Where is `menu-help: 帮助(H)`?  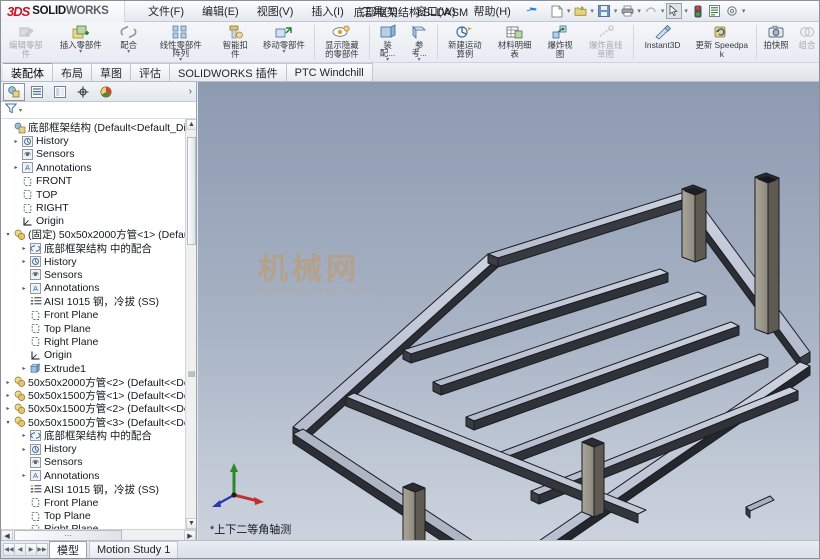
menu-help: 帮助(H) is located at coordinates (492, 11).